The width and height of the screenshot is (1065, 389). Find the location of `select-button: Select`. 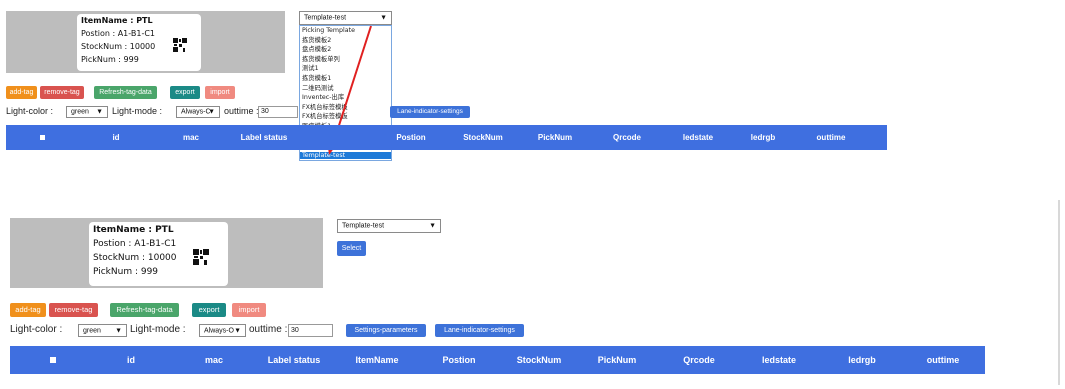

select-button: Select is located at coordinates (351, 248).